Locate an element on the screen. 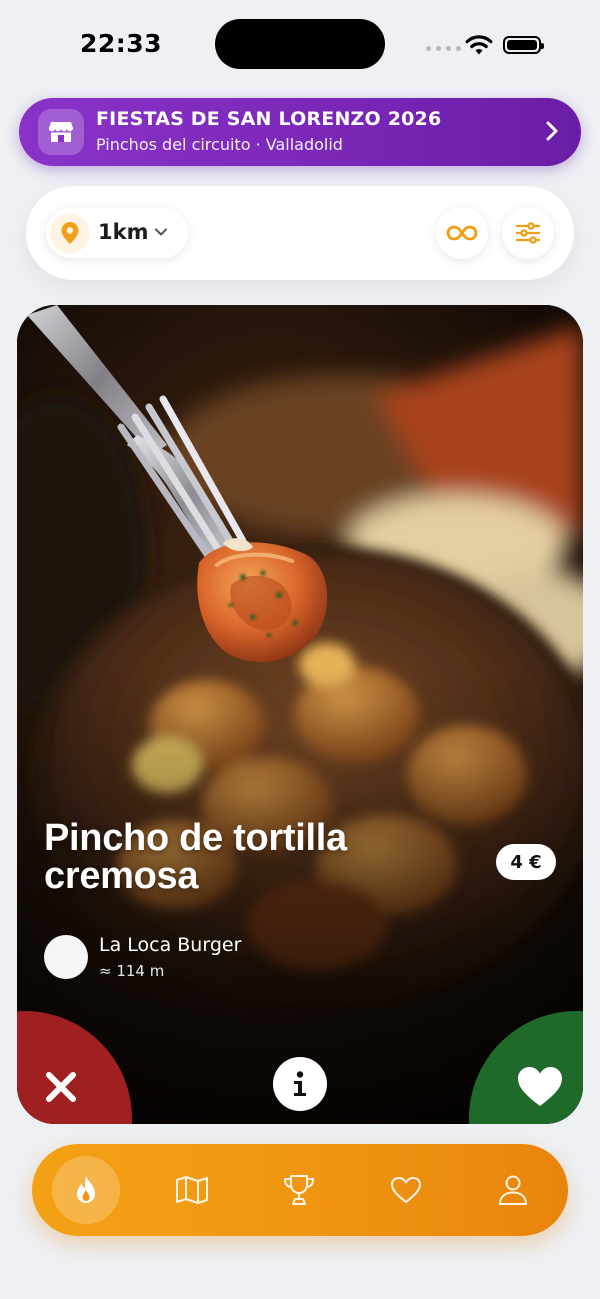 The width and height of the screenshot is (600, 1299). wifi-icon is located at coordinates (479, 45).